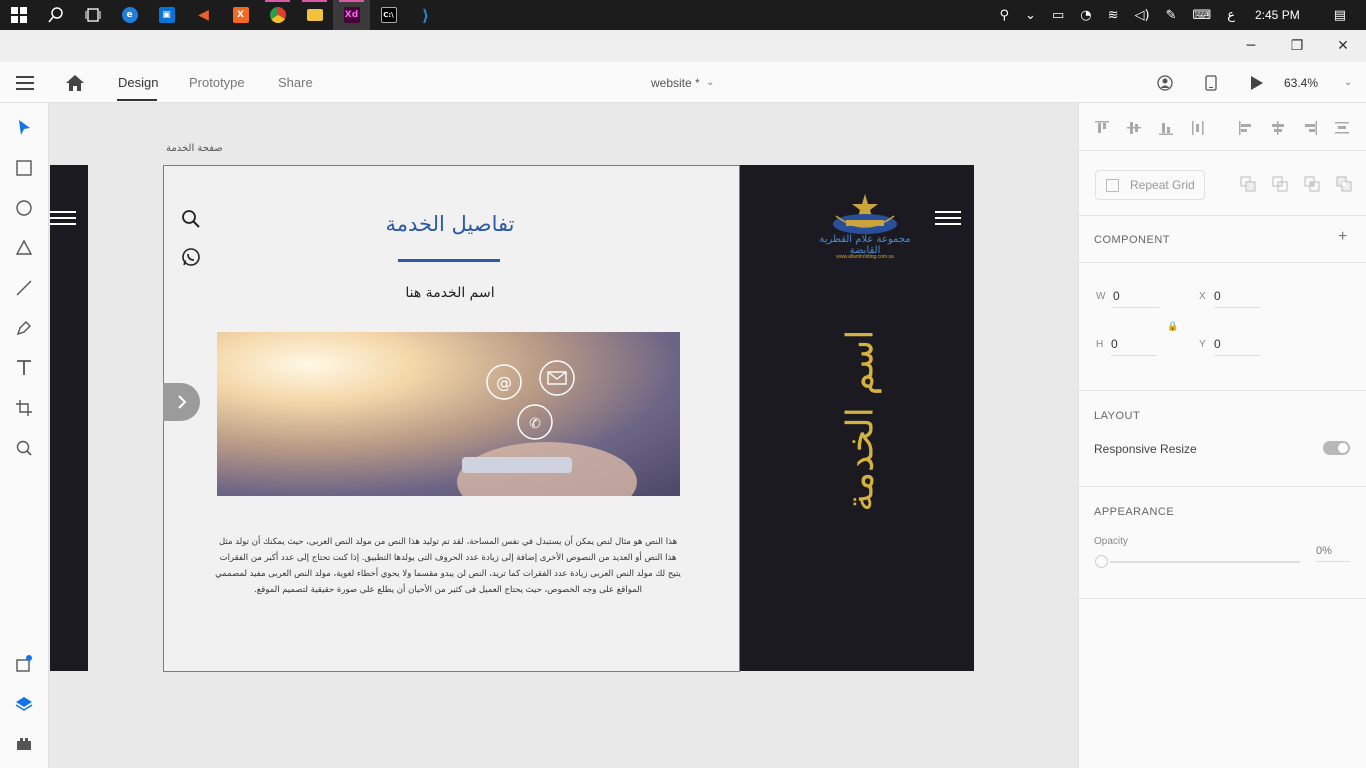 Image resolution: width=1366 pixels, height=768 pixels. I want to click on align-right-icon, so click(1310, 128).